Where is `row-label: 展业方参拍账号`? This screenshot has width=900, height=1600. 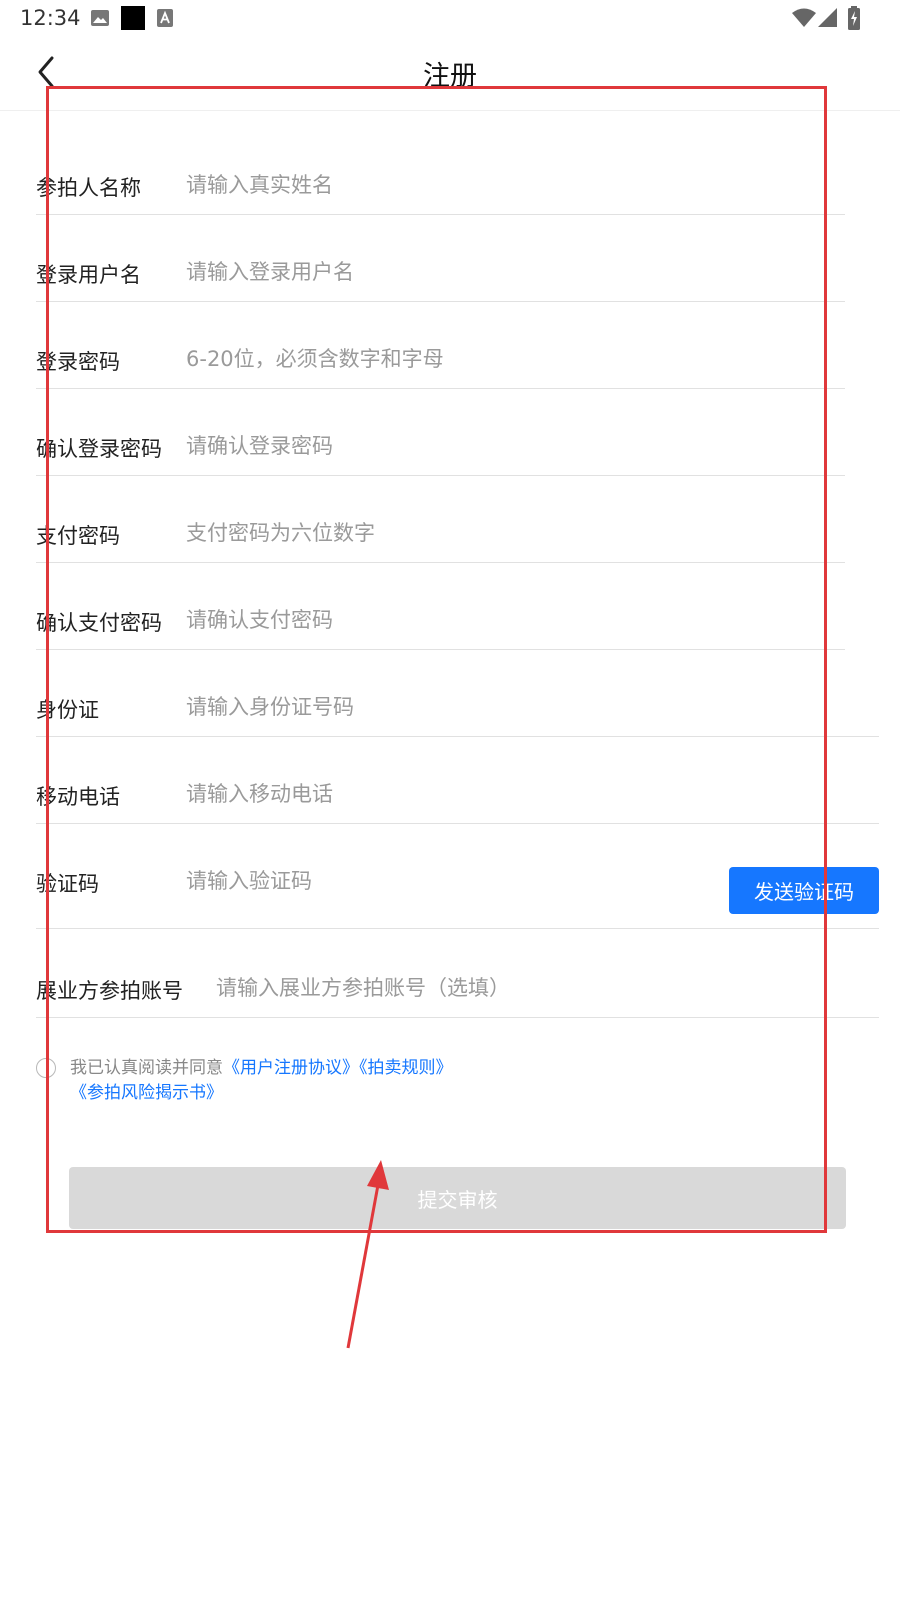 row-label: 展业方参拍账号 is located at coordinates (109, 991).